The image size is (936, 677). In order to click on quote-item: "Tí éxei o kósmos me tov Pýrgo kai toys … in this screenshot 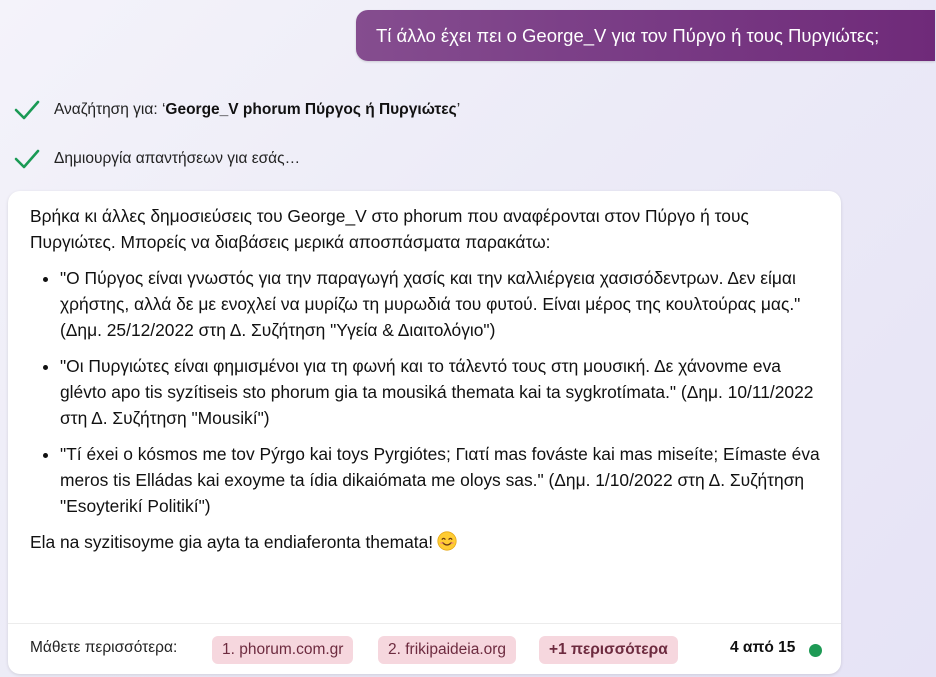, I will do `click(445, 480)`.